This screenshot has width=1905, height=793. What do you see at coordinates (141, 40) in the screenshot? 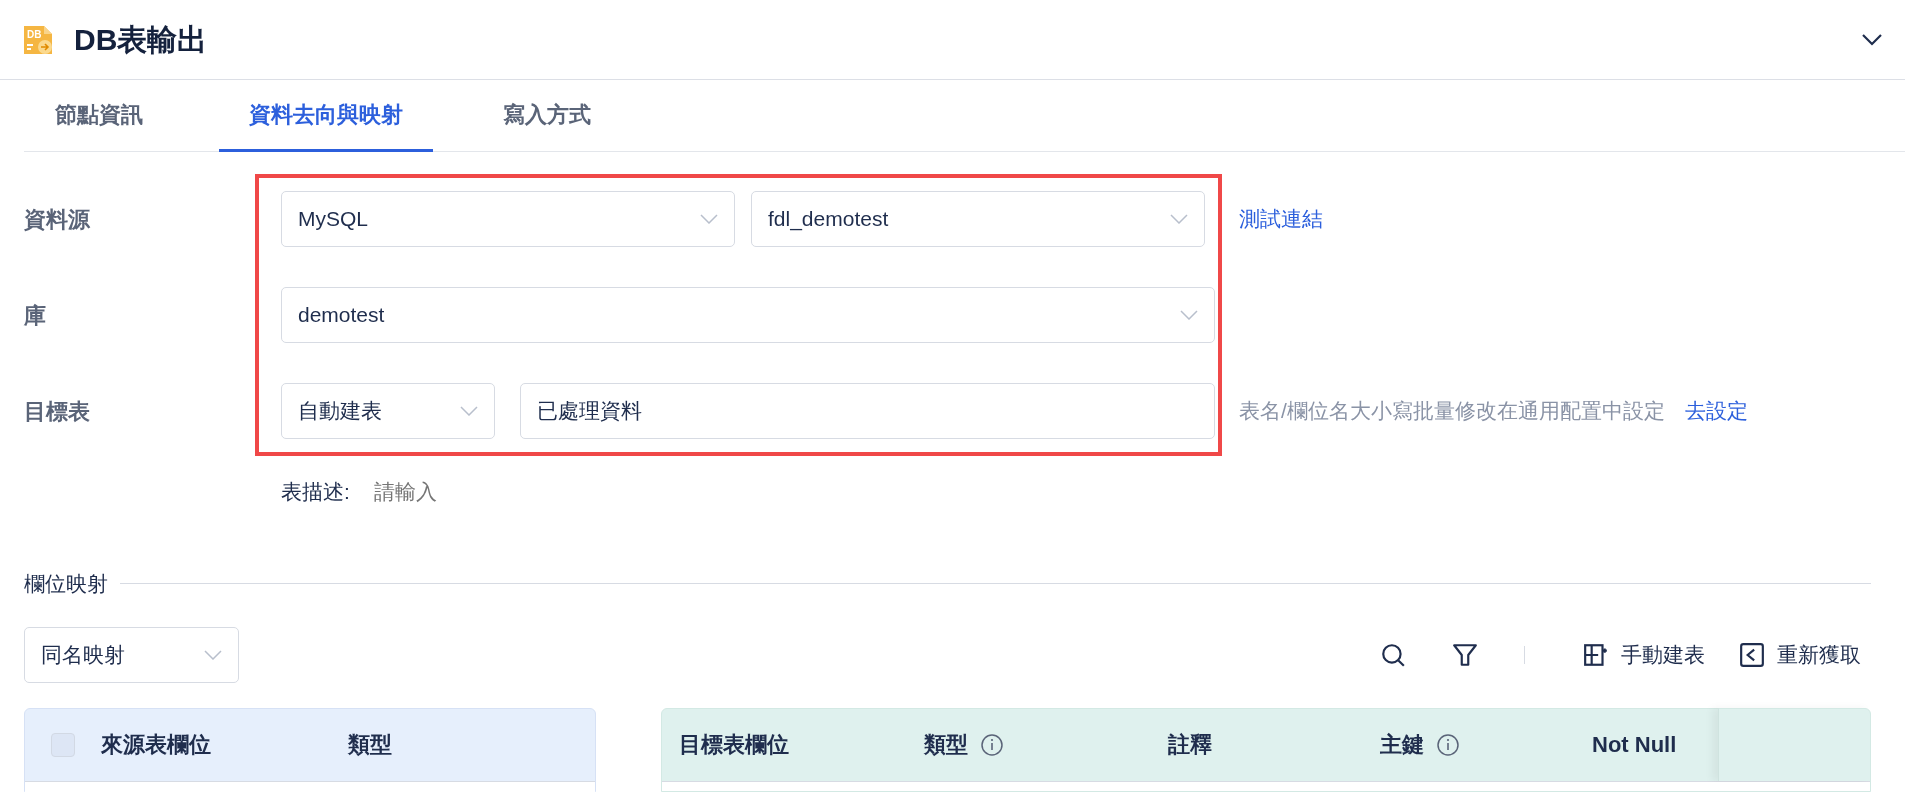
I see `panel-title: DB表輸出` at bounding box center [141, 40].